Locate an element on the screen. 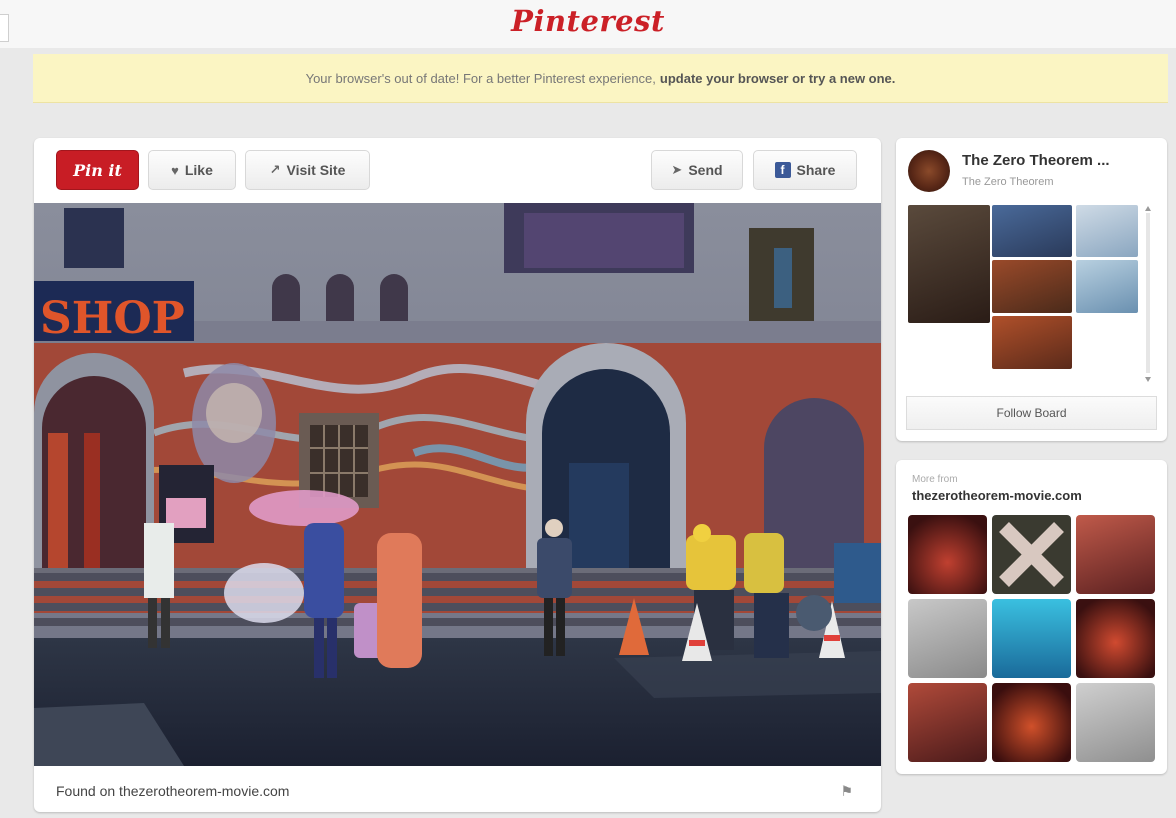 This screenshot has width=1176, height=818. send-button: ➤ Send is located at coordinates (697, 170).